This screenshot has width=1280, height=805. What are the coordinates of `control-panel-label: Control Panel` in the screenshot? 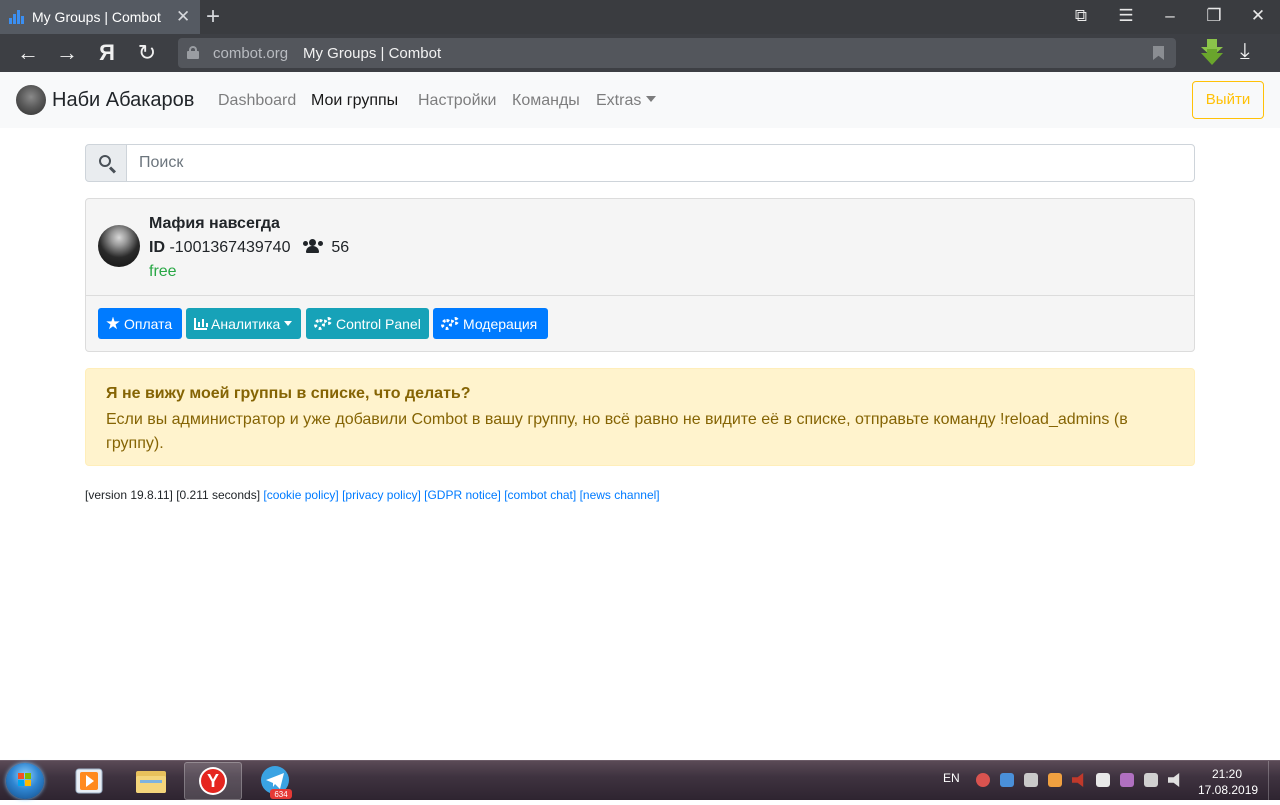 It's located at (378, 323).